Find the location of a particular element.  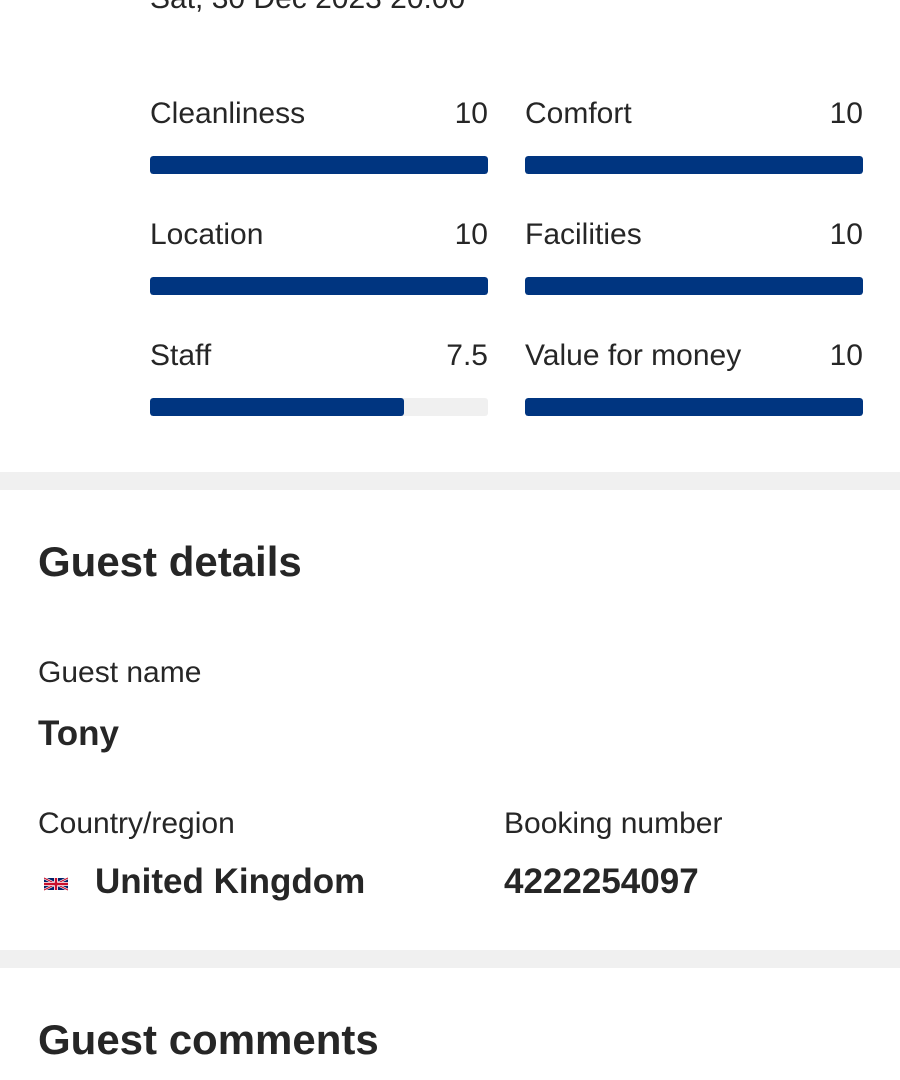

score-facilities: Facilities 10 is located at coordinates (694, 275).